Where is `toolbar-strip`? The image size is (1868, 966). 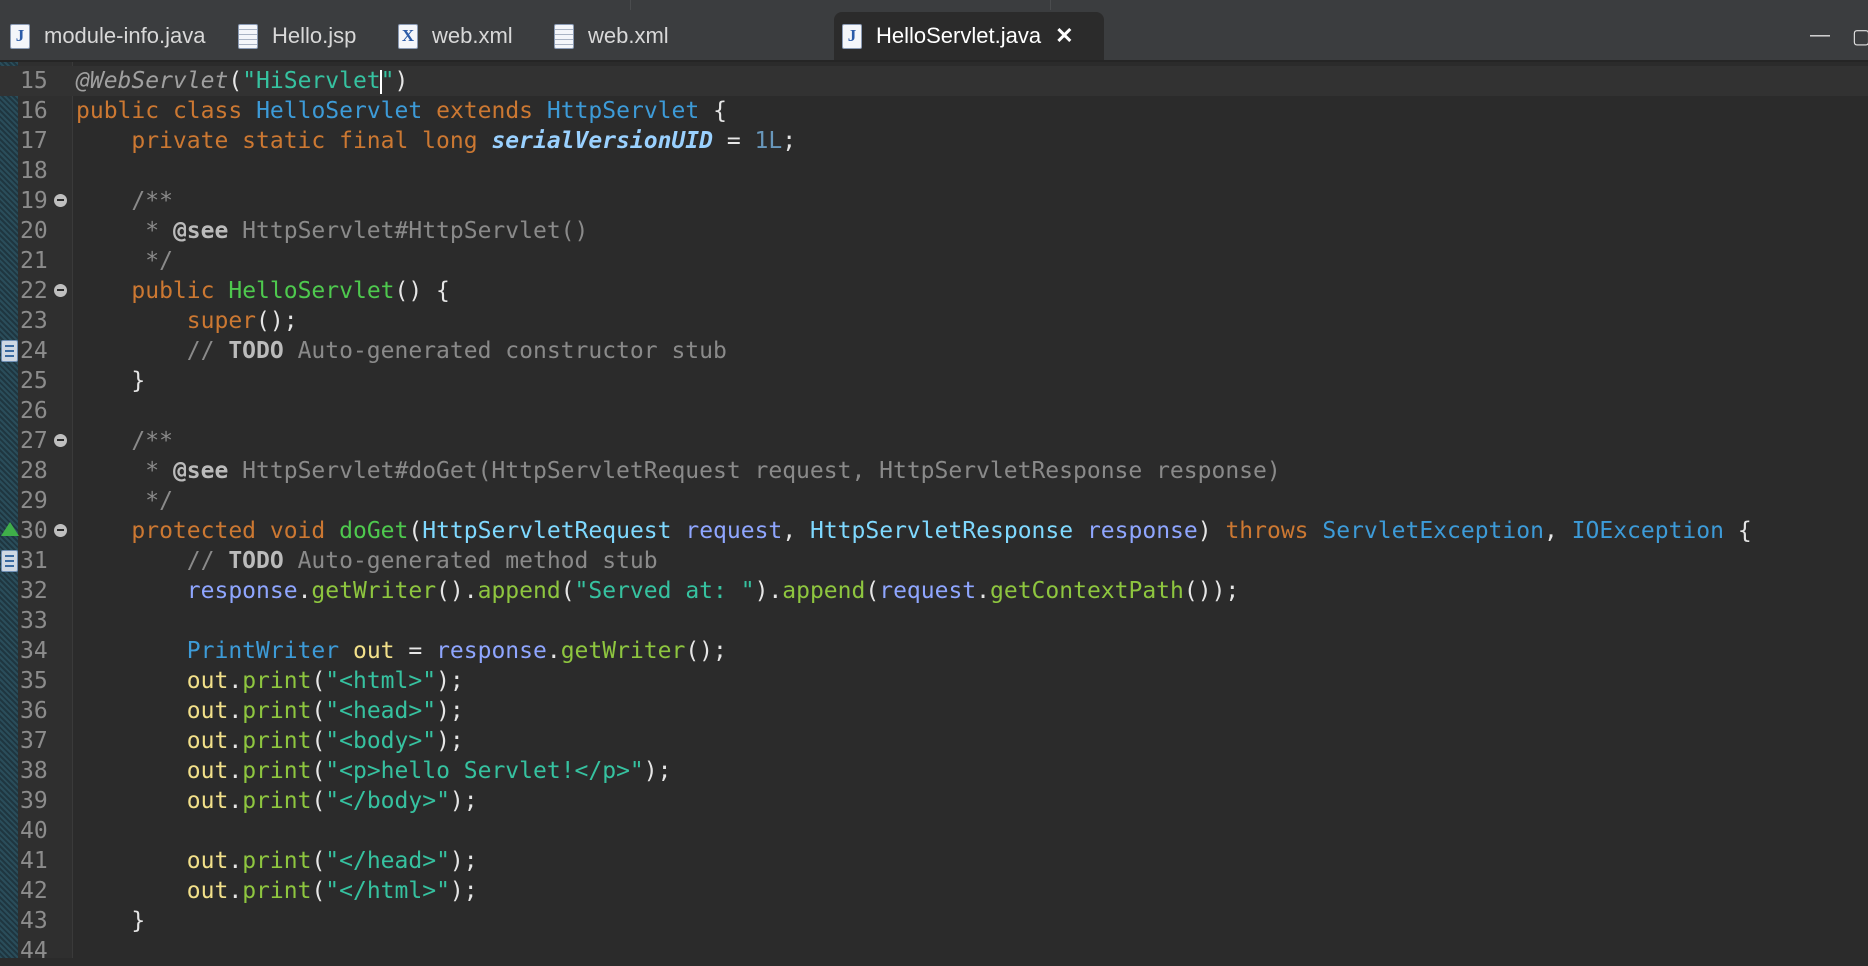
toolbar-strip is located at coordinates (934, 5).